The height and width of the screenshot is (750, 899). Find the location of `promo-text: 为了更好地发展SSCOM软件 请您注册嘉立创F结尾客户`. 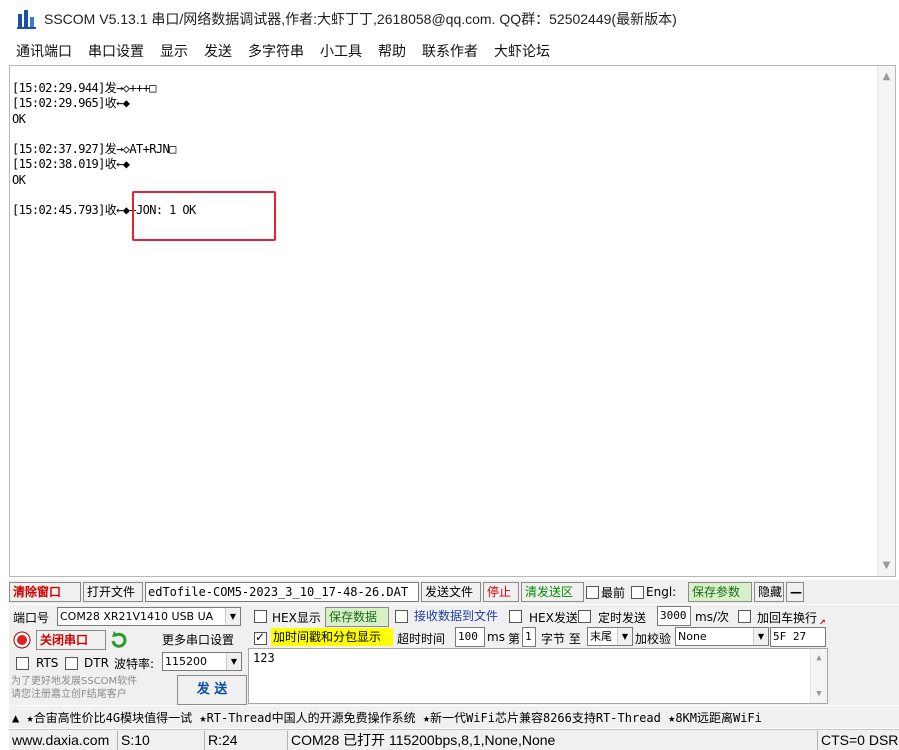

promo-text: 为了更好地发展SSCOM软件 请您注册嘉立创F结尾客户 is located at coordinates (90, 690).